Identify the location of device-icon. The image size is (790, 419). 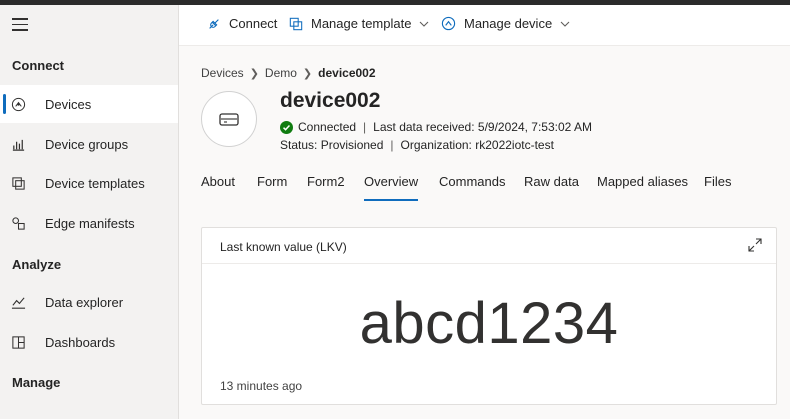
(448, 23).